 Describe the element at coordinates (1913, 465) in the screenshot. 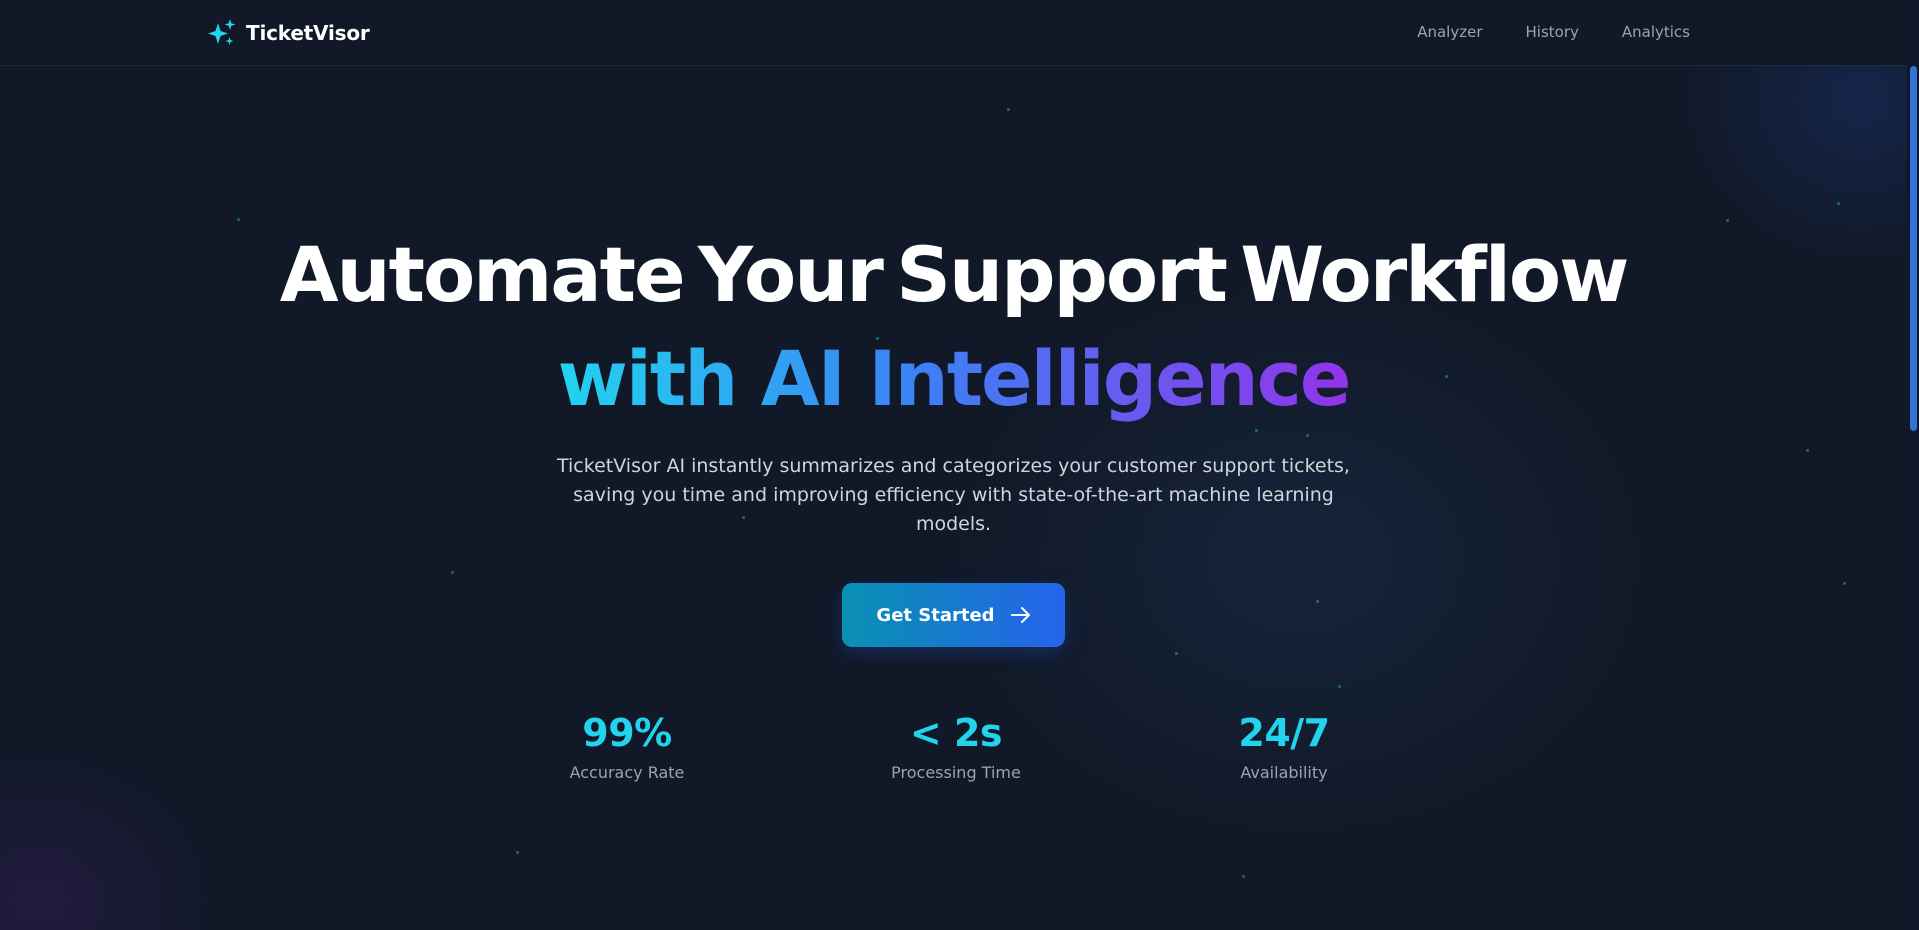

I see `page-scrollbar` at that location.